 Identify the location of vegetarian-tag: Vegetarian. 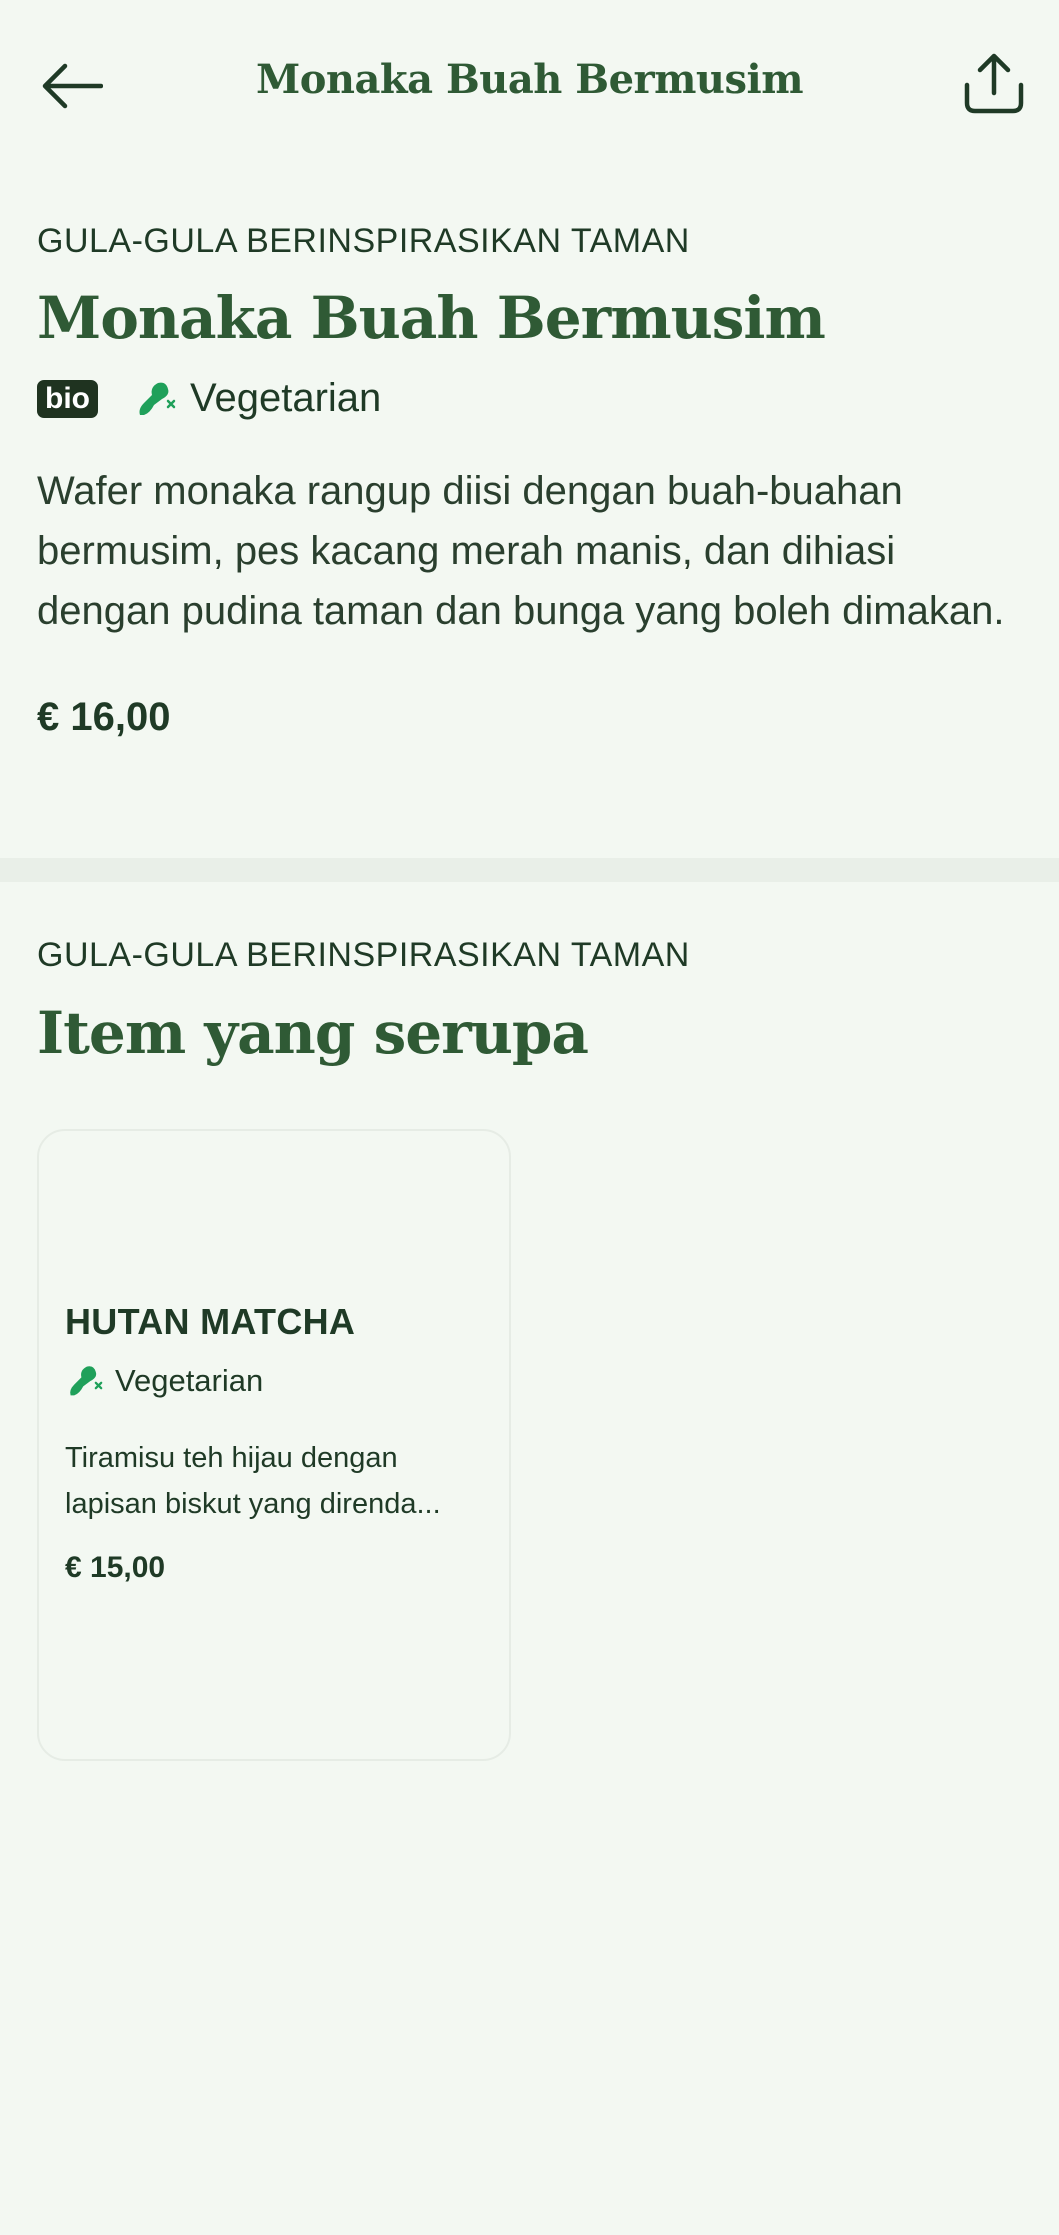
(257, 398).